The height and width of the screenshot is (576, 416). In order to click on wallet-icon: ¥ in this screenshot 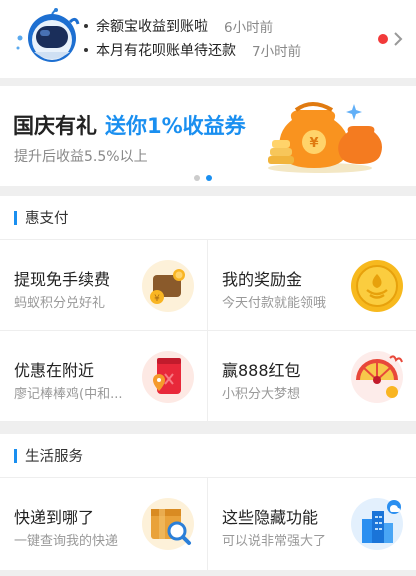, I will do `click(168, 286)`.